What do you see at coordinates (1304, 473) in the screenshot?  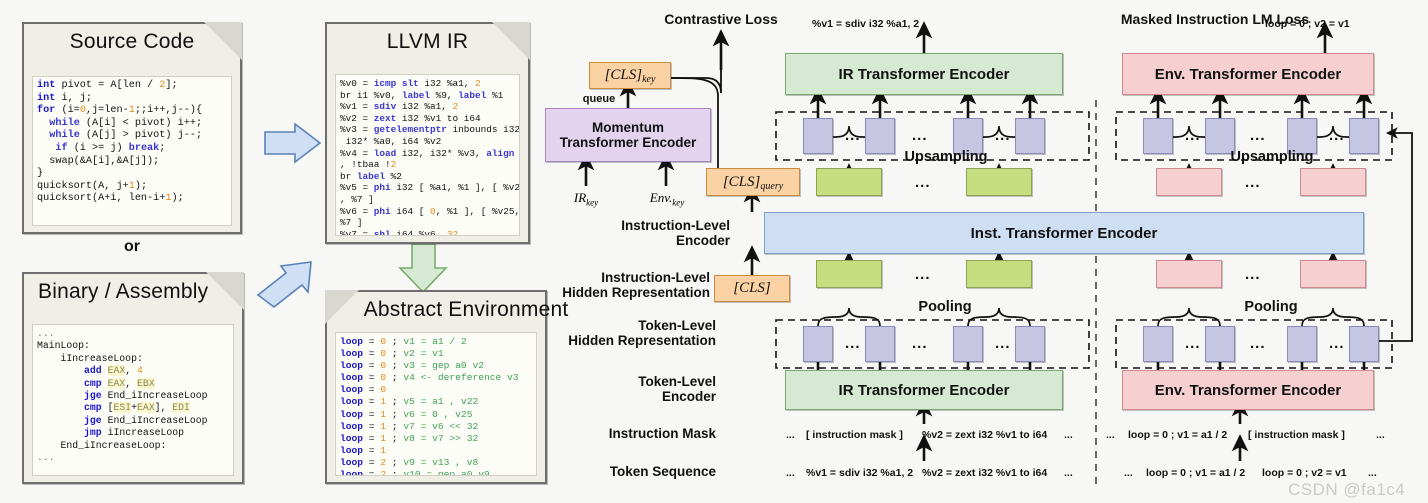 I see `env-seq-next-token: loop = 0 ; v2 = v1` at bounding box center [1304, 473].